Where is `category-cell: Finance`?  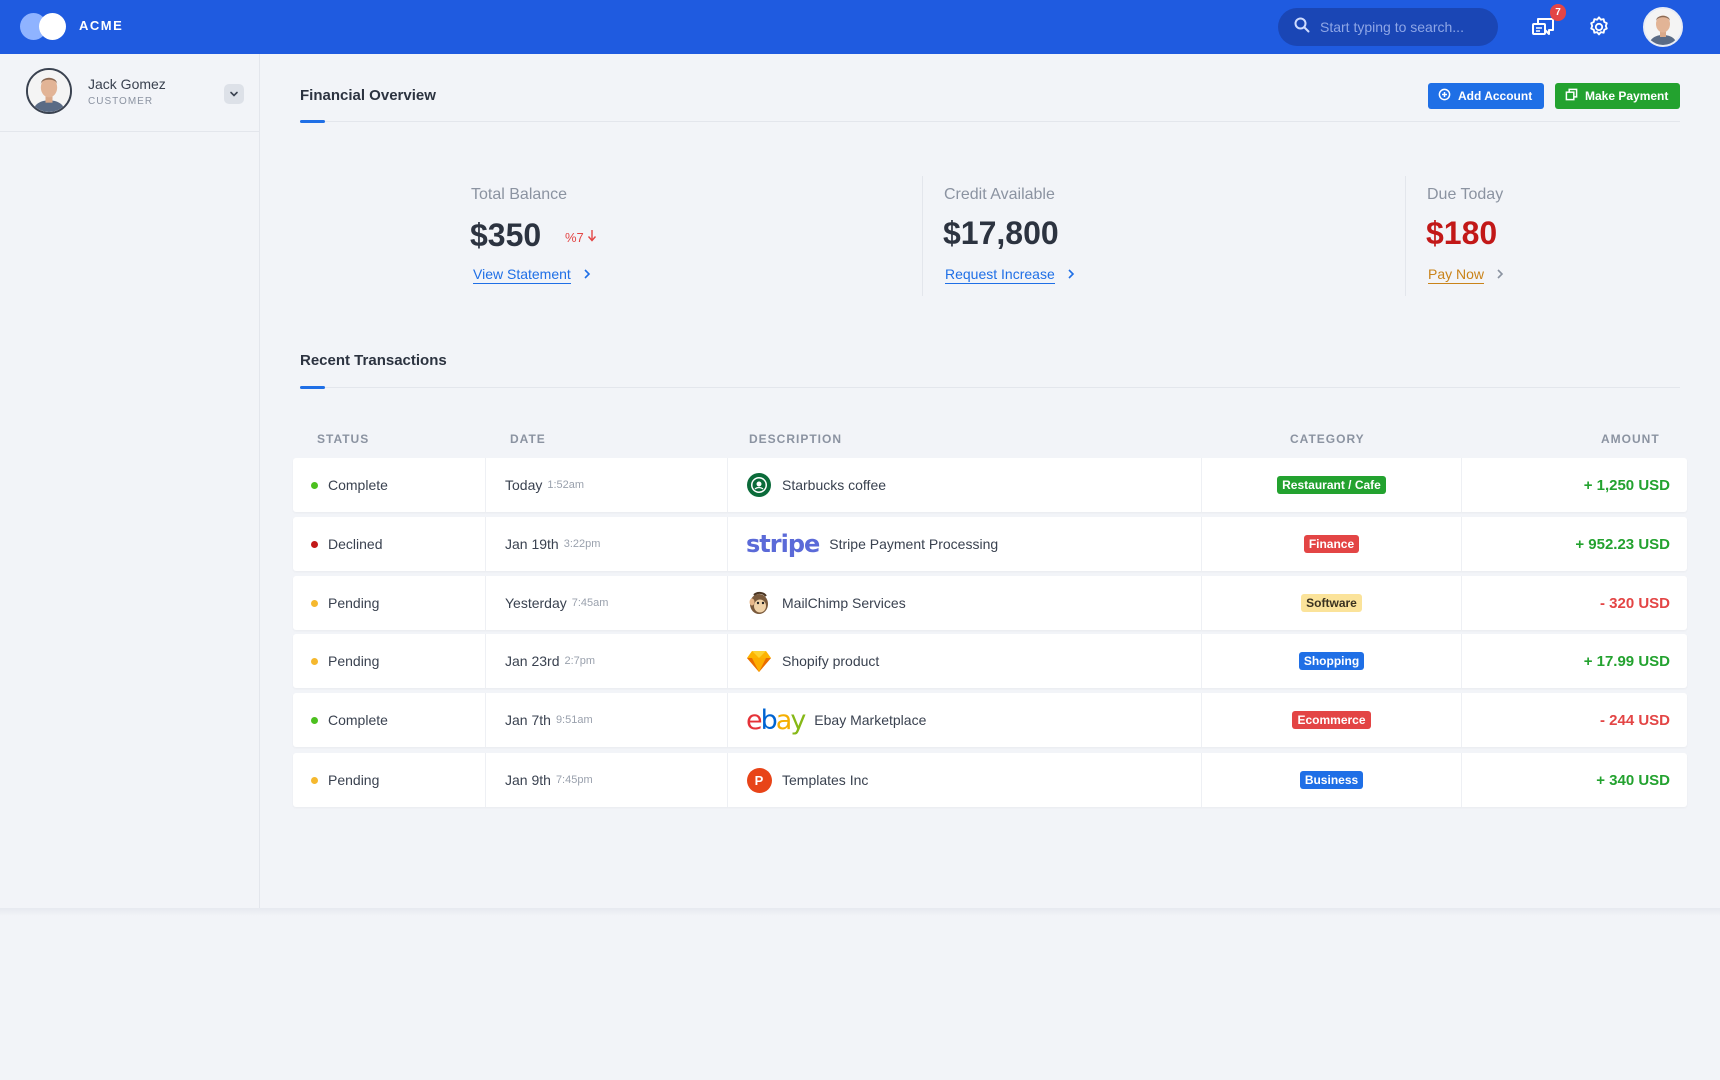 category-cell: Finance is located at coordinates (1331, 544).